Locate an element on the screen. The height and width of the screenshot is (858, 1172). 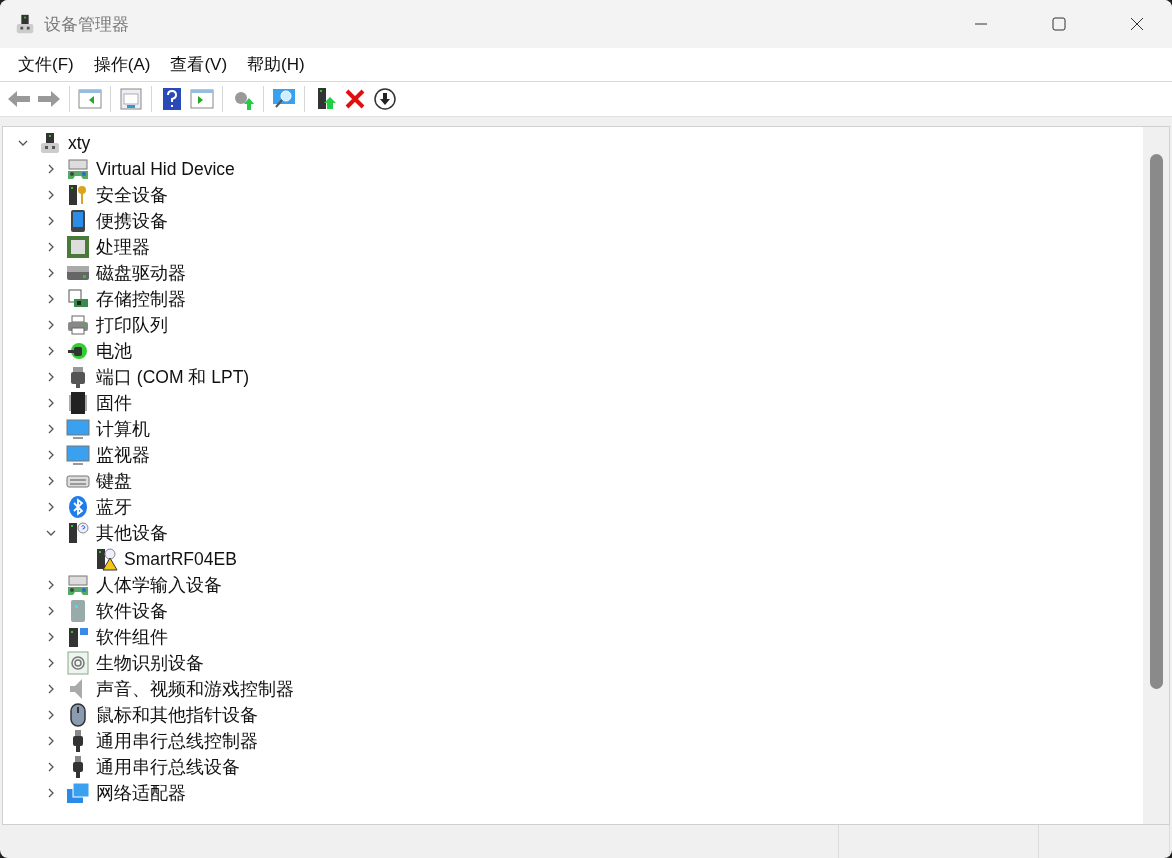
tree-item-label: 处理器 is located at coordinates (123, 247).